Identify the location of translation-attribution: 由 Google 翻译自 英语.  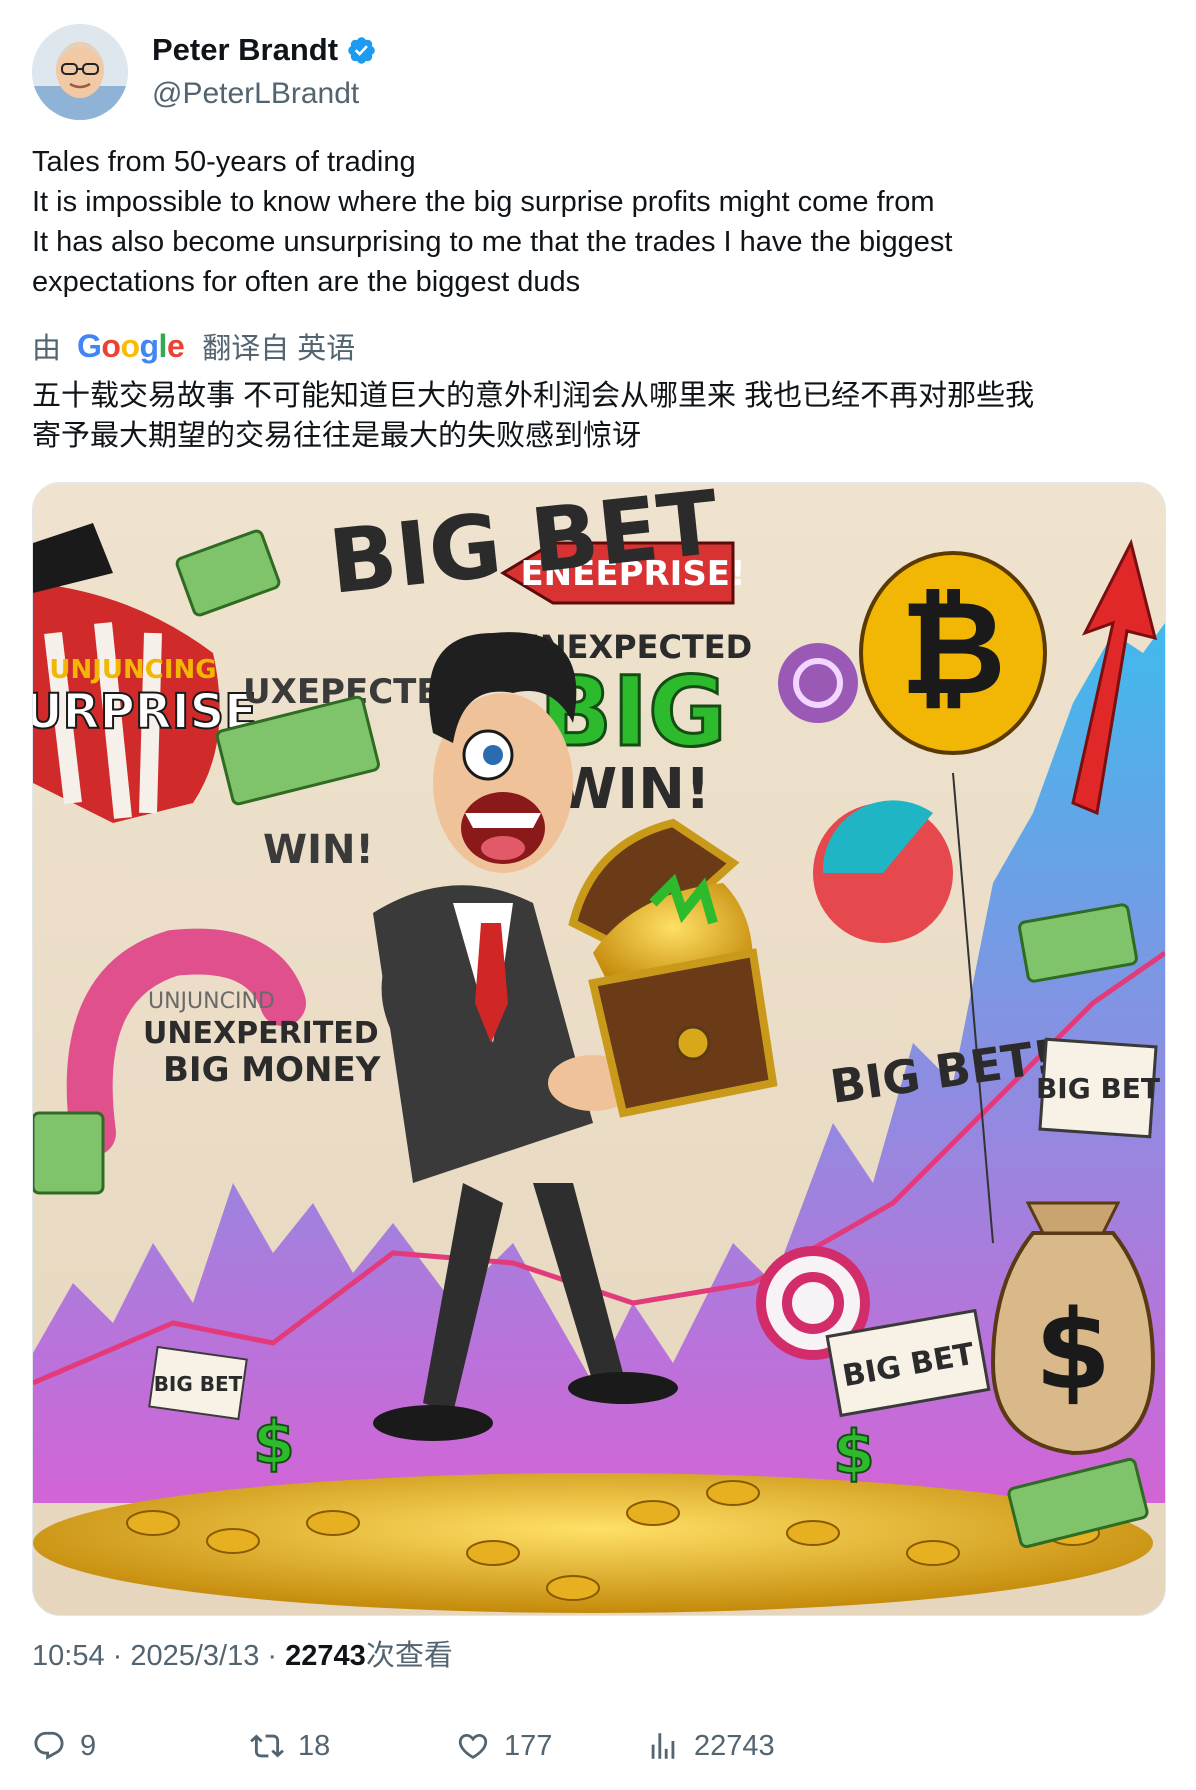
(193, 346).